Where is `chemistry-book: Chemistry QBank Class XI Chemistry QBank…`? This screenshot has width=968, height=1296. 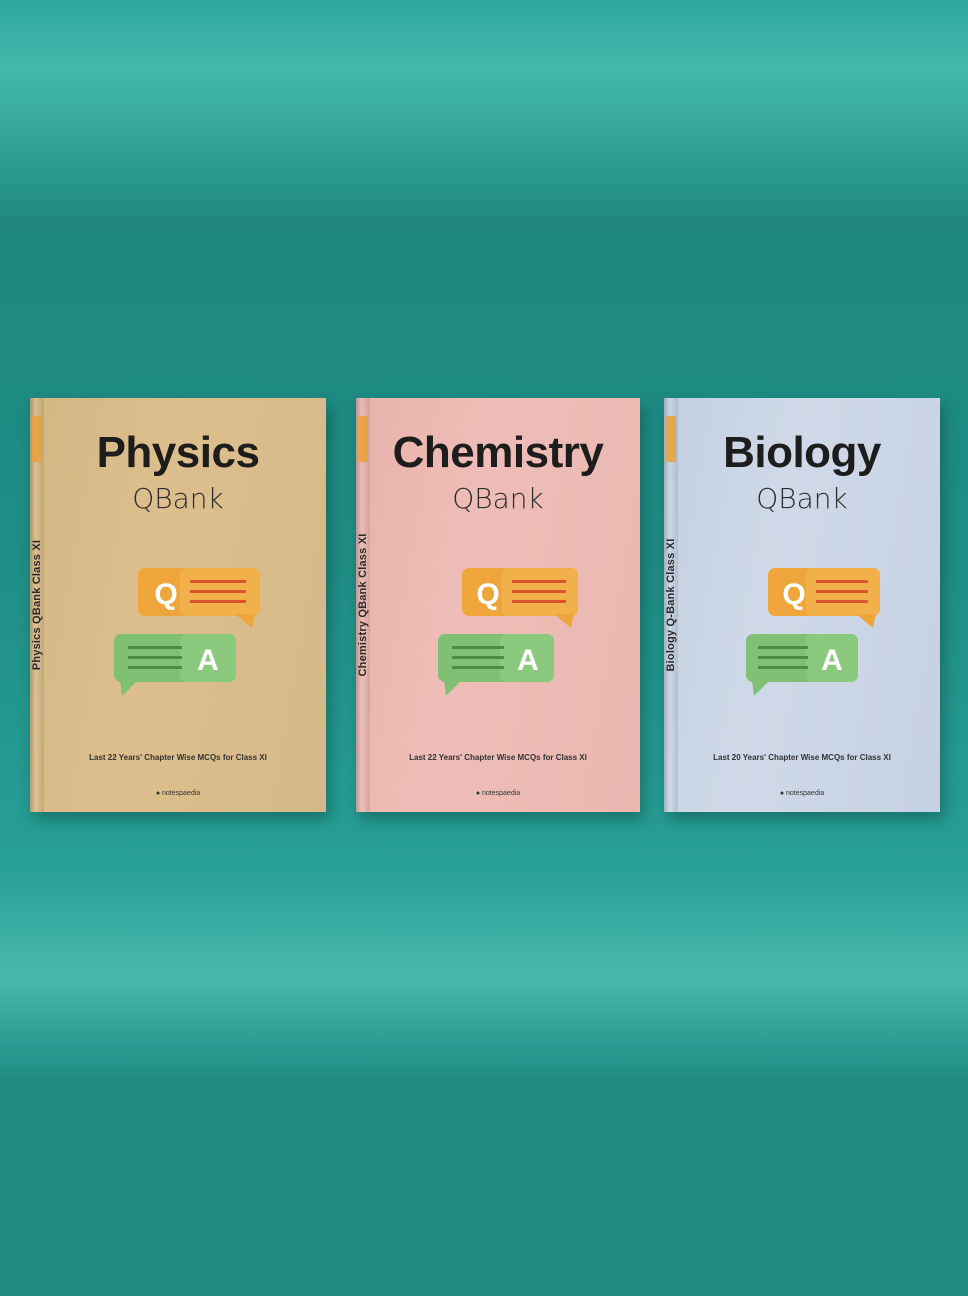 chemistry-book: Chemistry QBank Class XI Chemistry QBank… is located at coordinates (498, 605).